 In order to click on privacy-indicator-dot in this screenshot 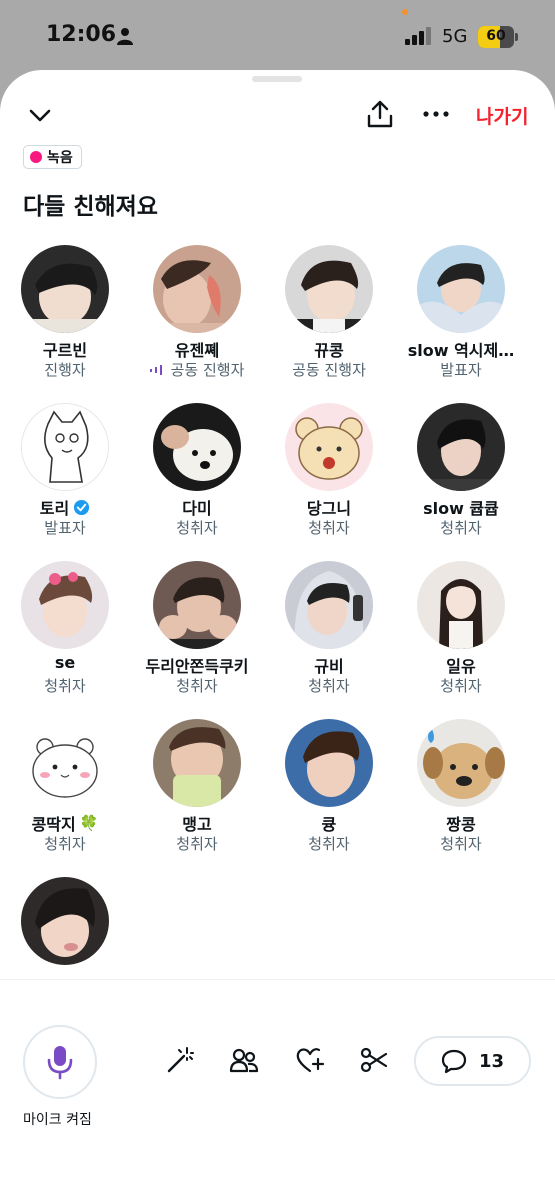, I will do `click(405, 12)`.